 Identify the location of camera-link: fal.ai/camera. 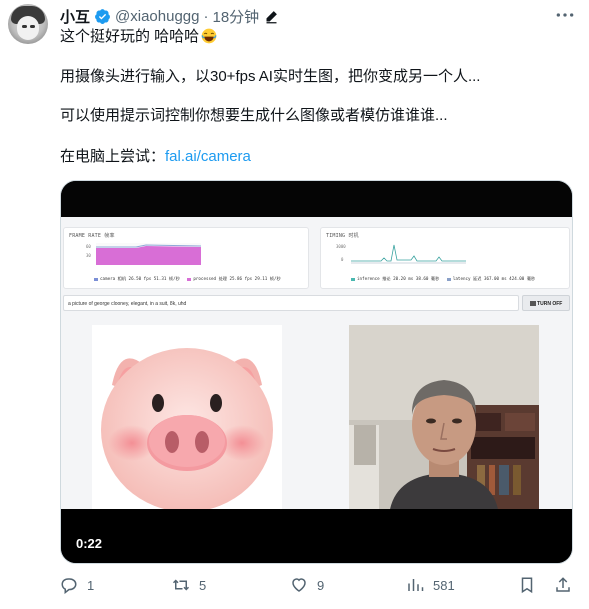
(208, 156).